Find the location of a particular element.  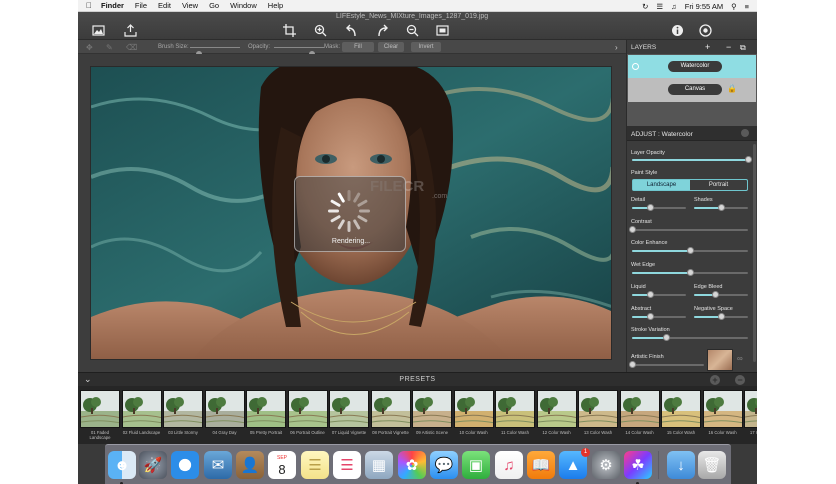

launchpad-icon: 🚀 is located at coordinates (153, 465).